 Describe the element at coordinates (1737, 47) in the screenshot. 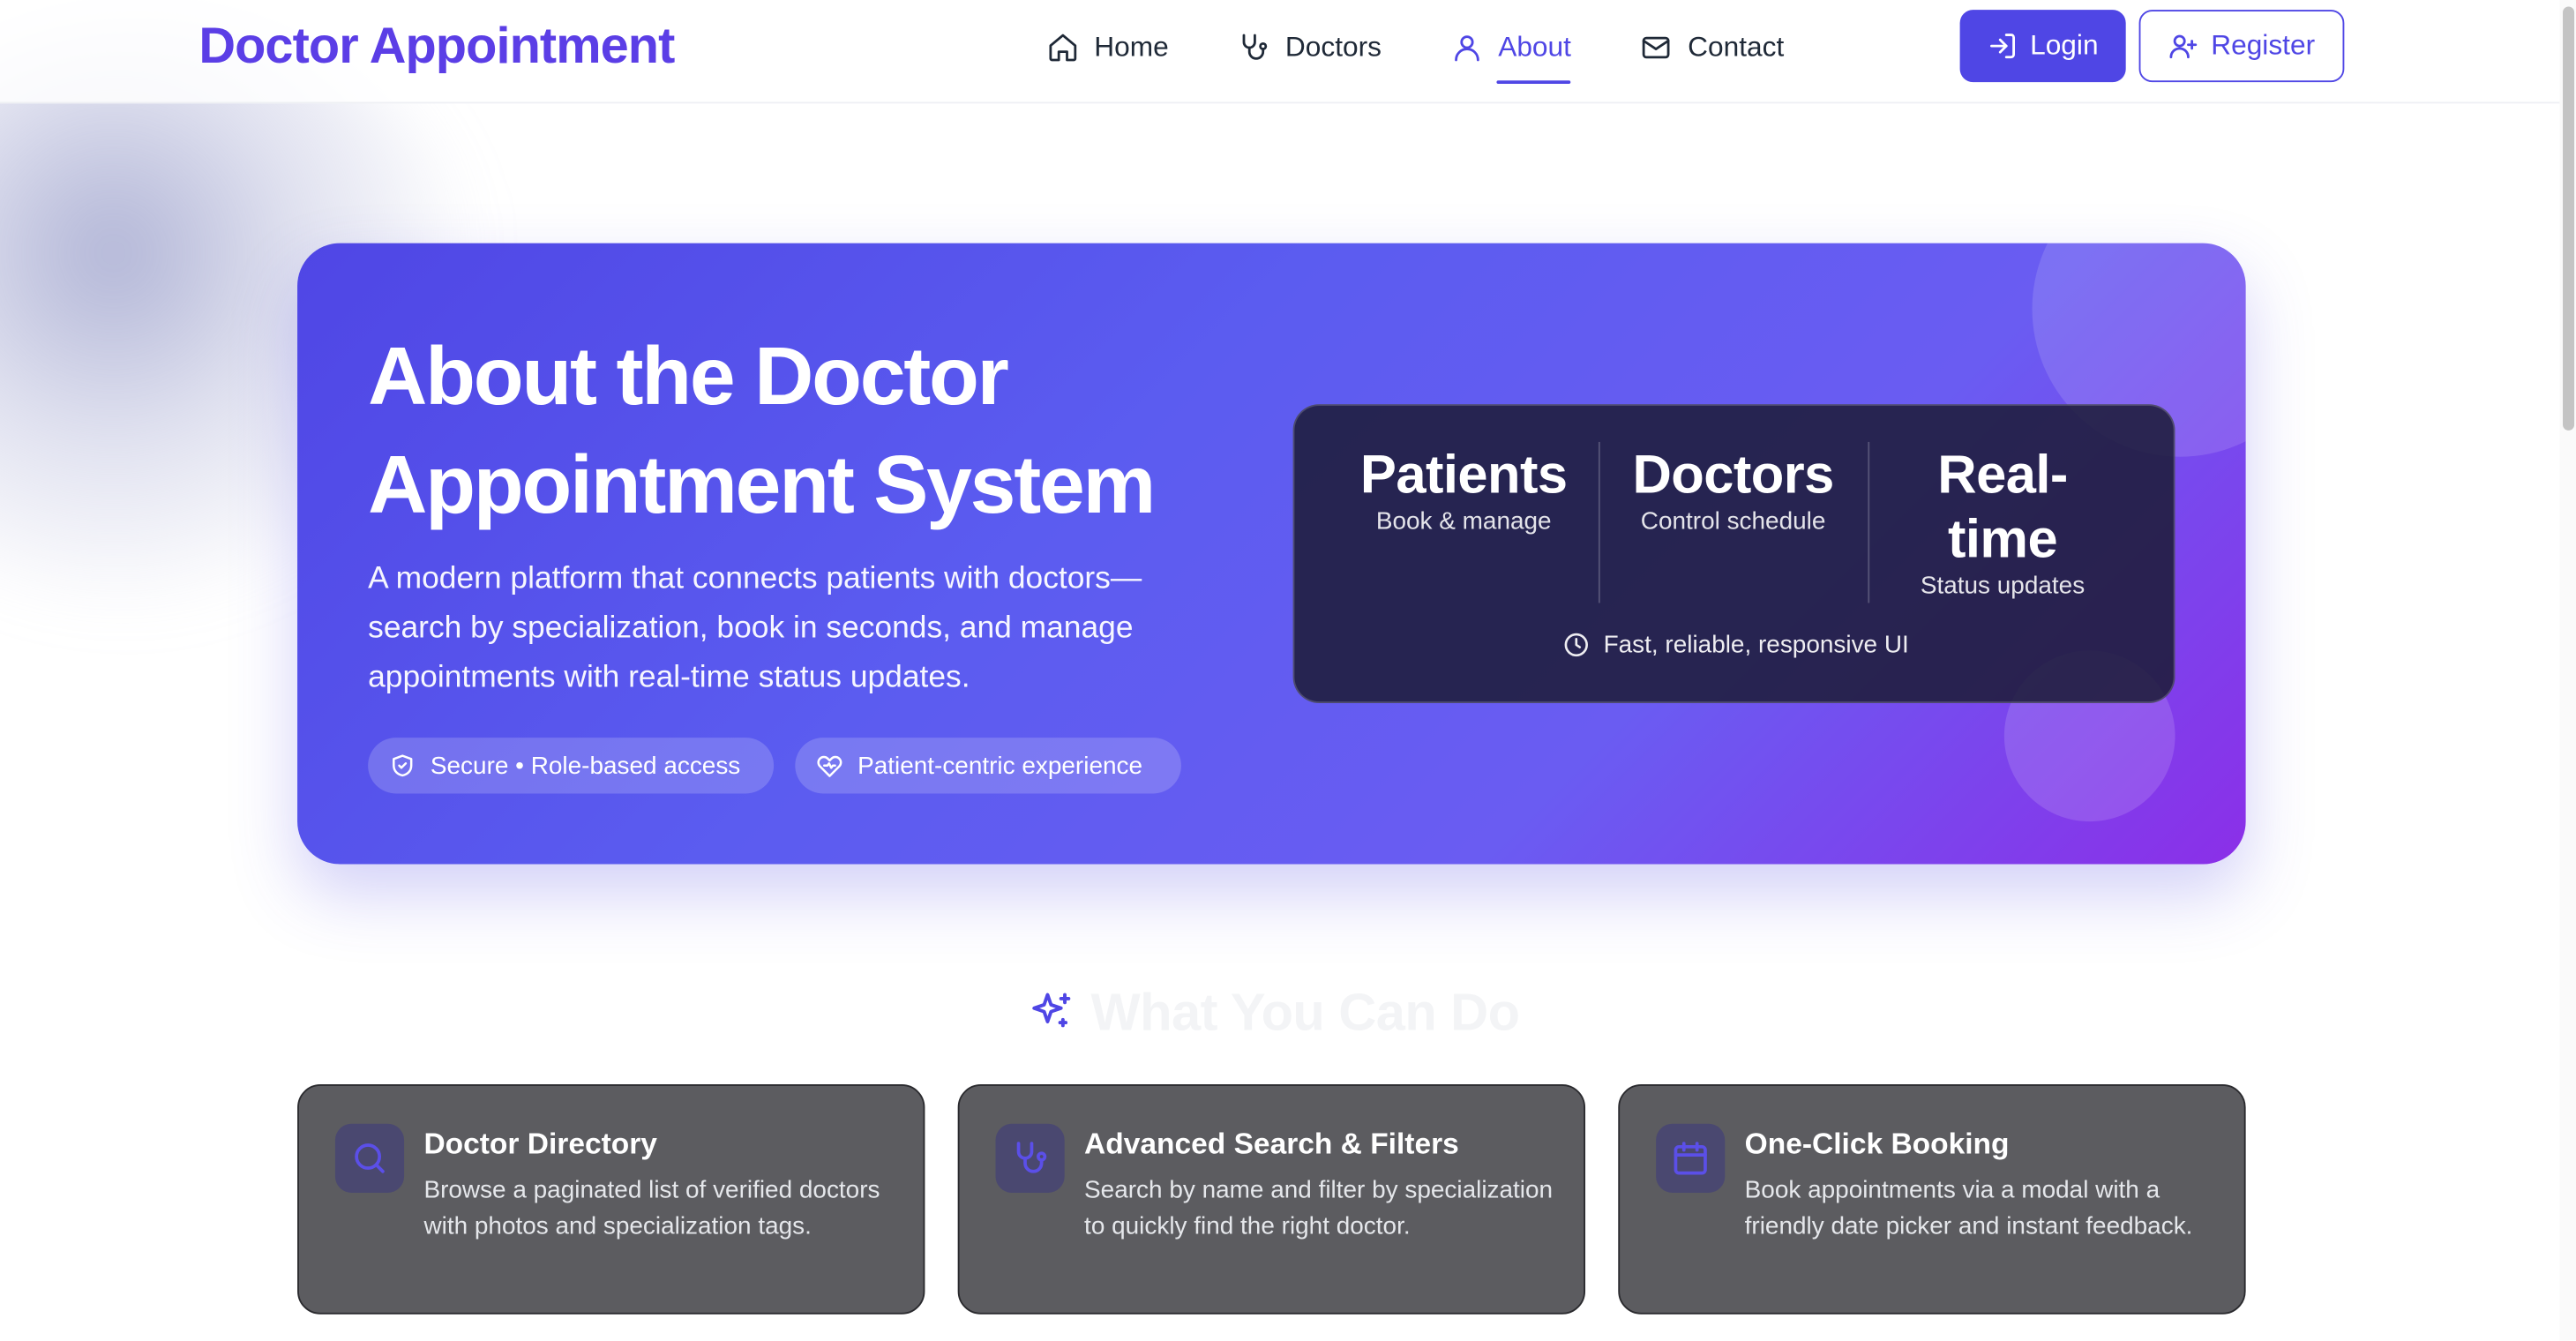

I see `nav-contact-label: Contact` at that location.